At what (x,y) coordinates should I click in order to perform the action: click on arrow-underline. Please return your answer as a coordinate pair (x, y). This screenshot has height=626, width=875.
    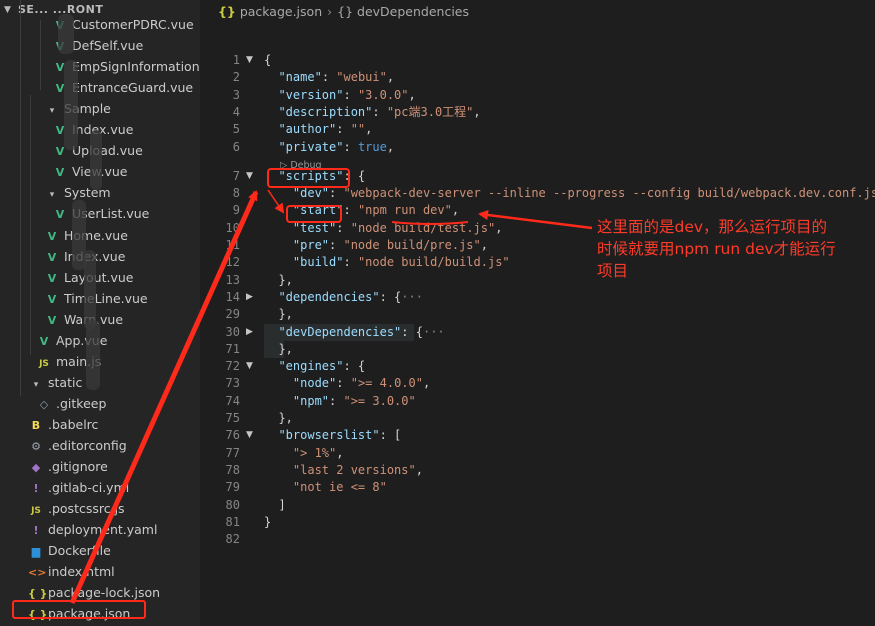
    Looking at the image, I should click on (430, 223).